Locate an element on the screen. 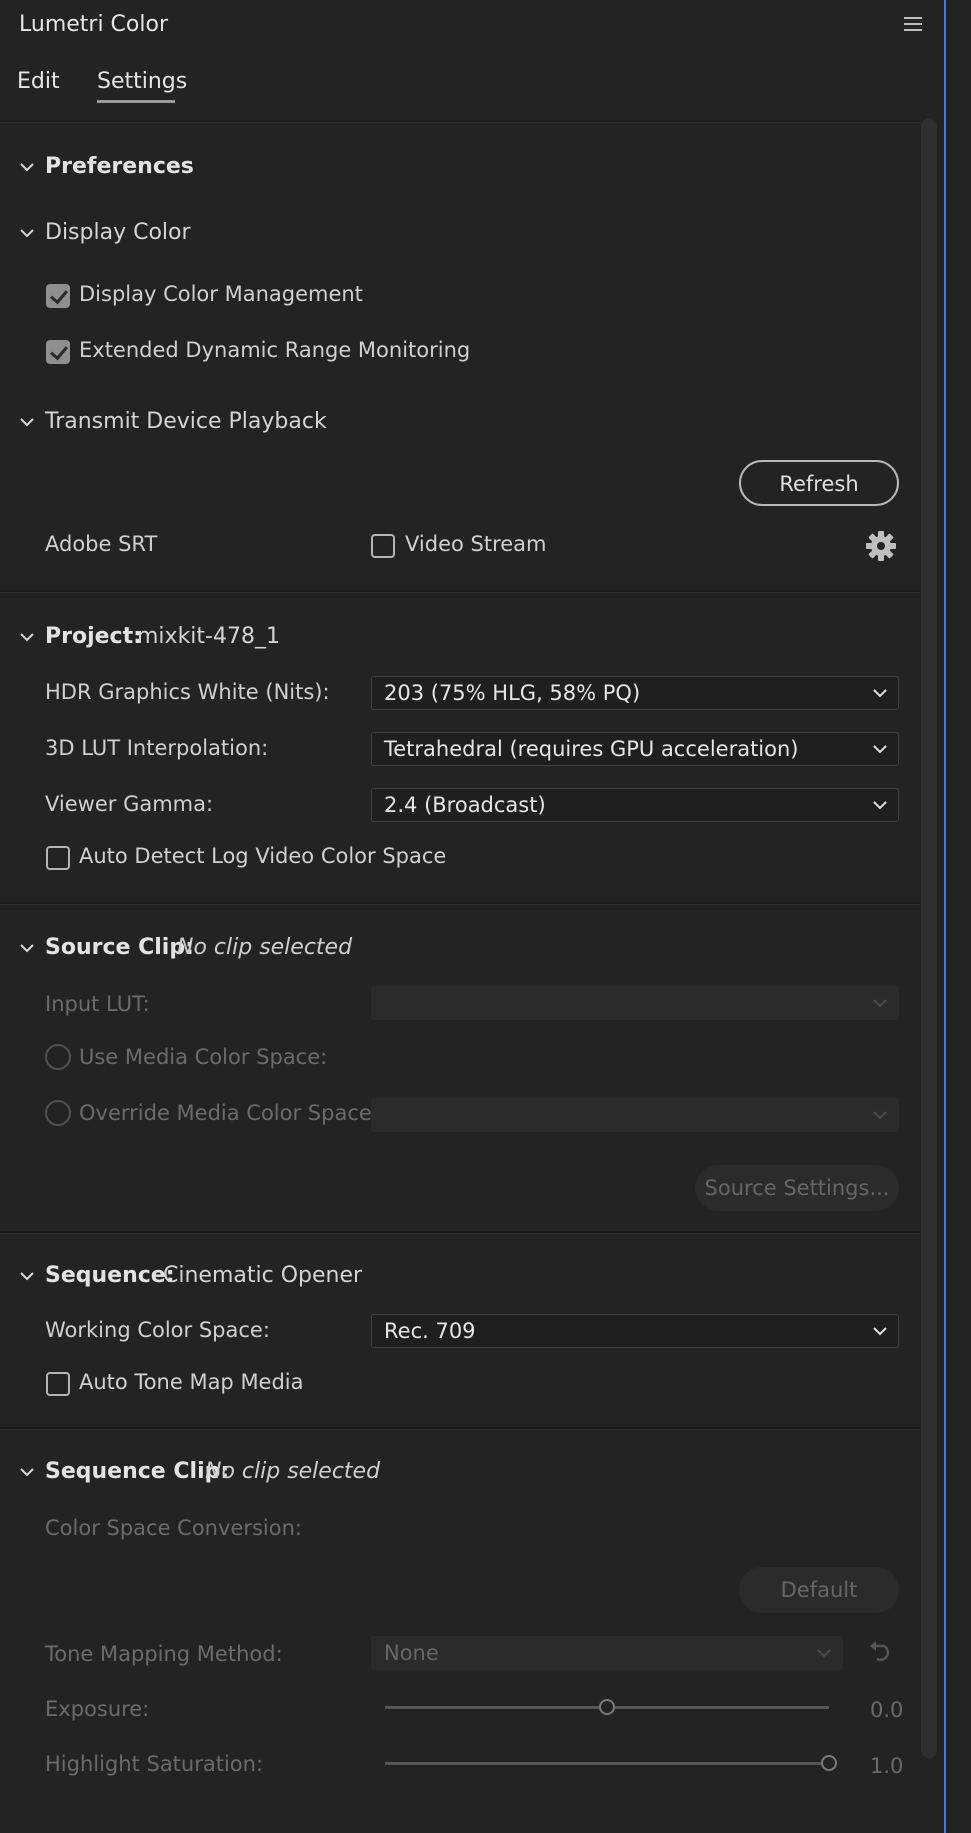 Image resolution: width=971 pixels, height=1833 pixels. exposure-value: 0.0 is located at coordinates (887, 1710).